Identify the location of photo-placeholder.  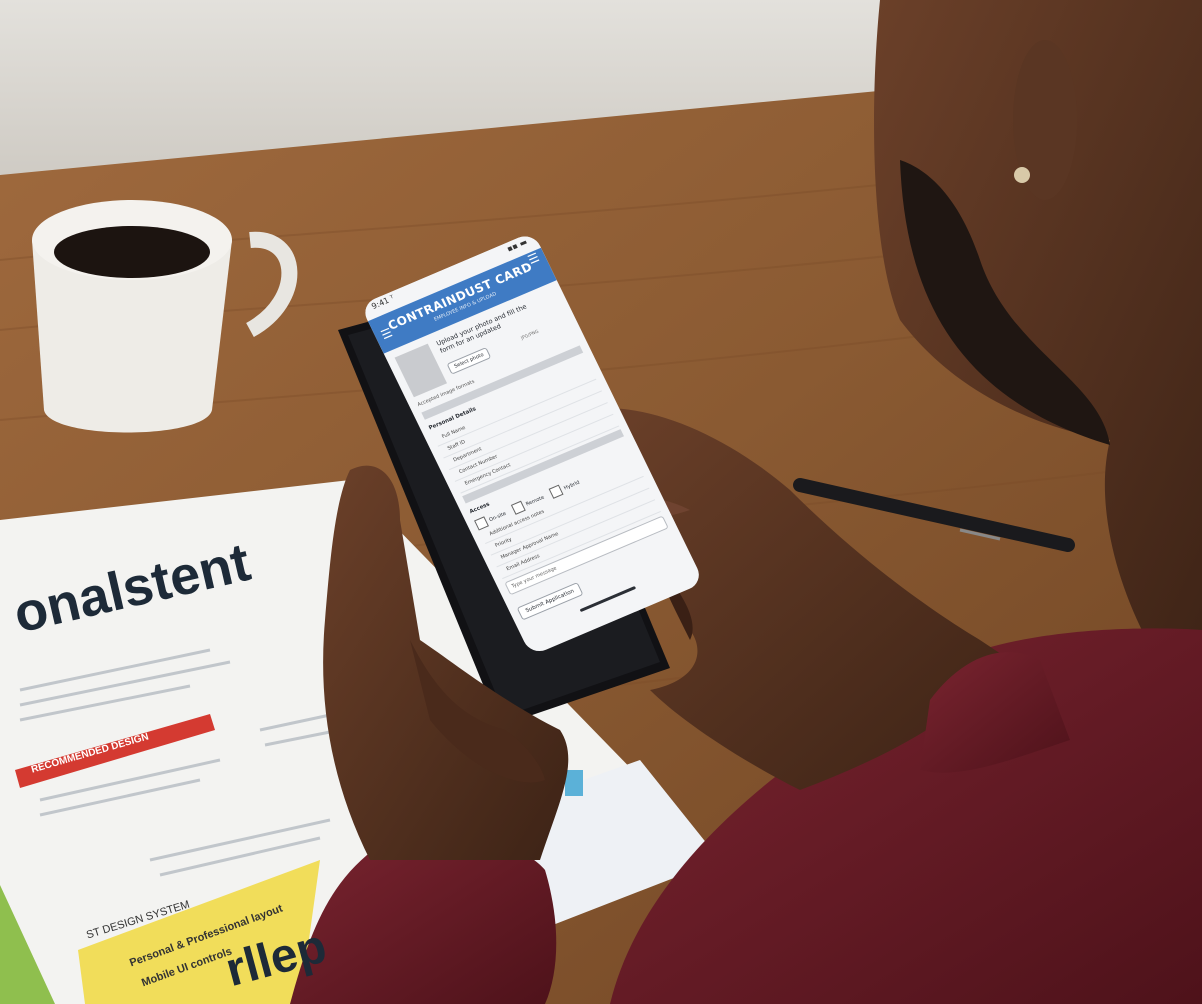
(421, 370).